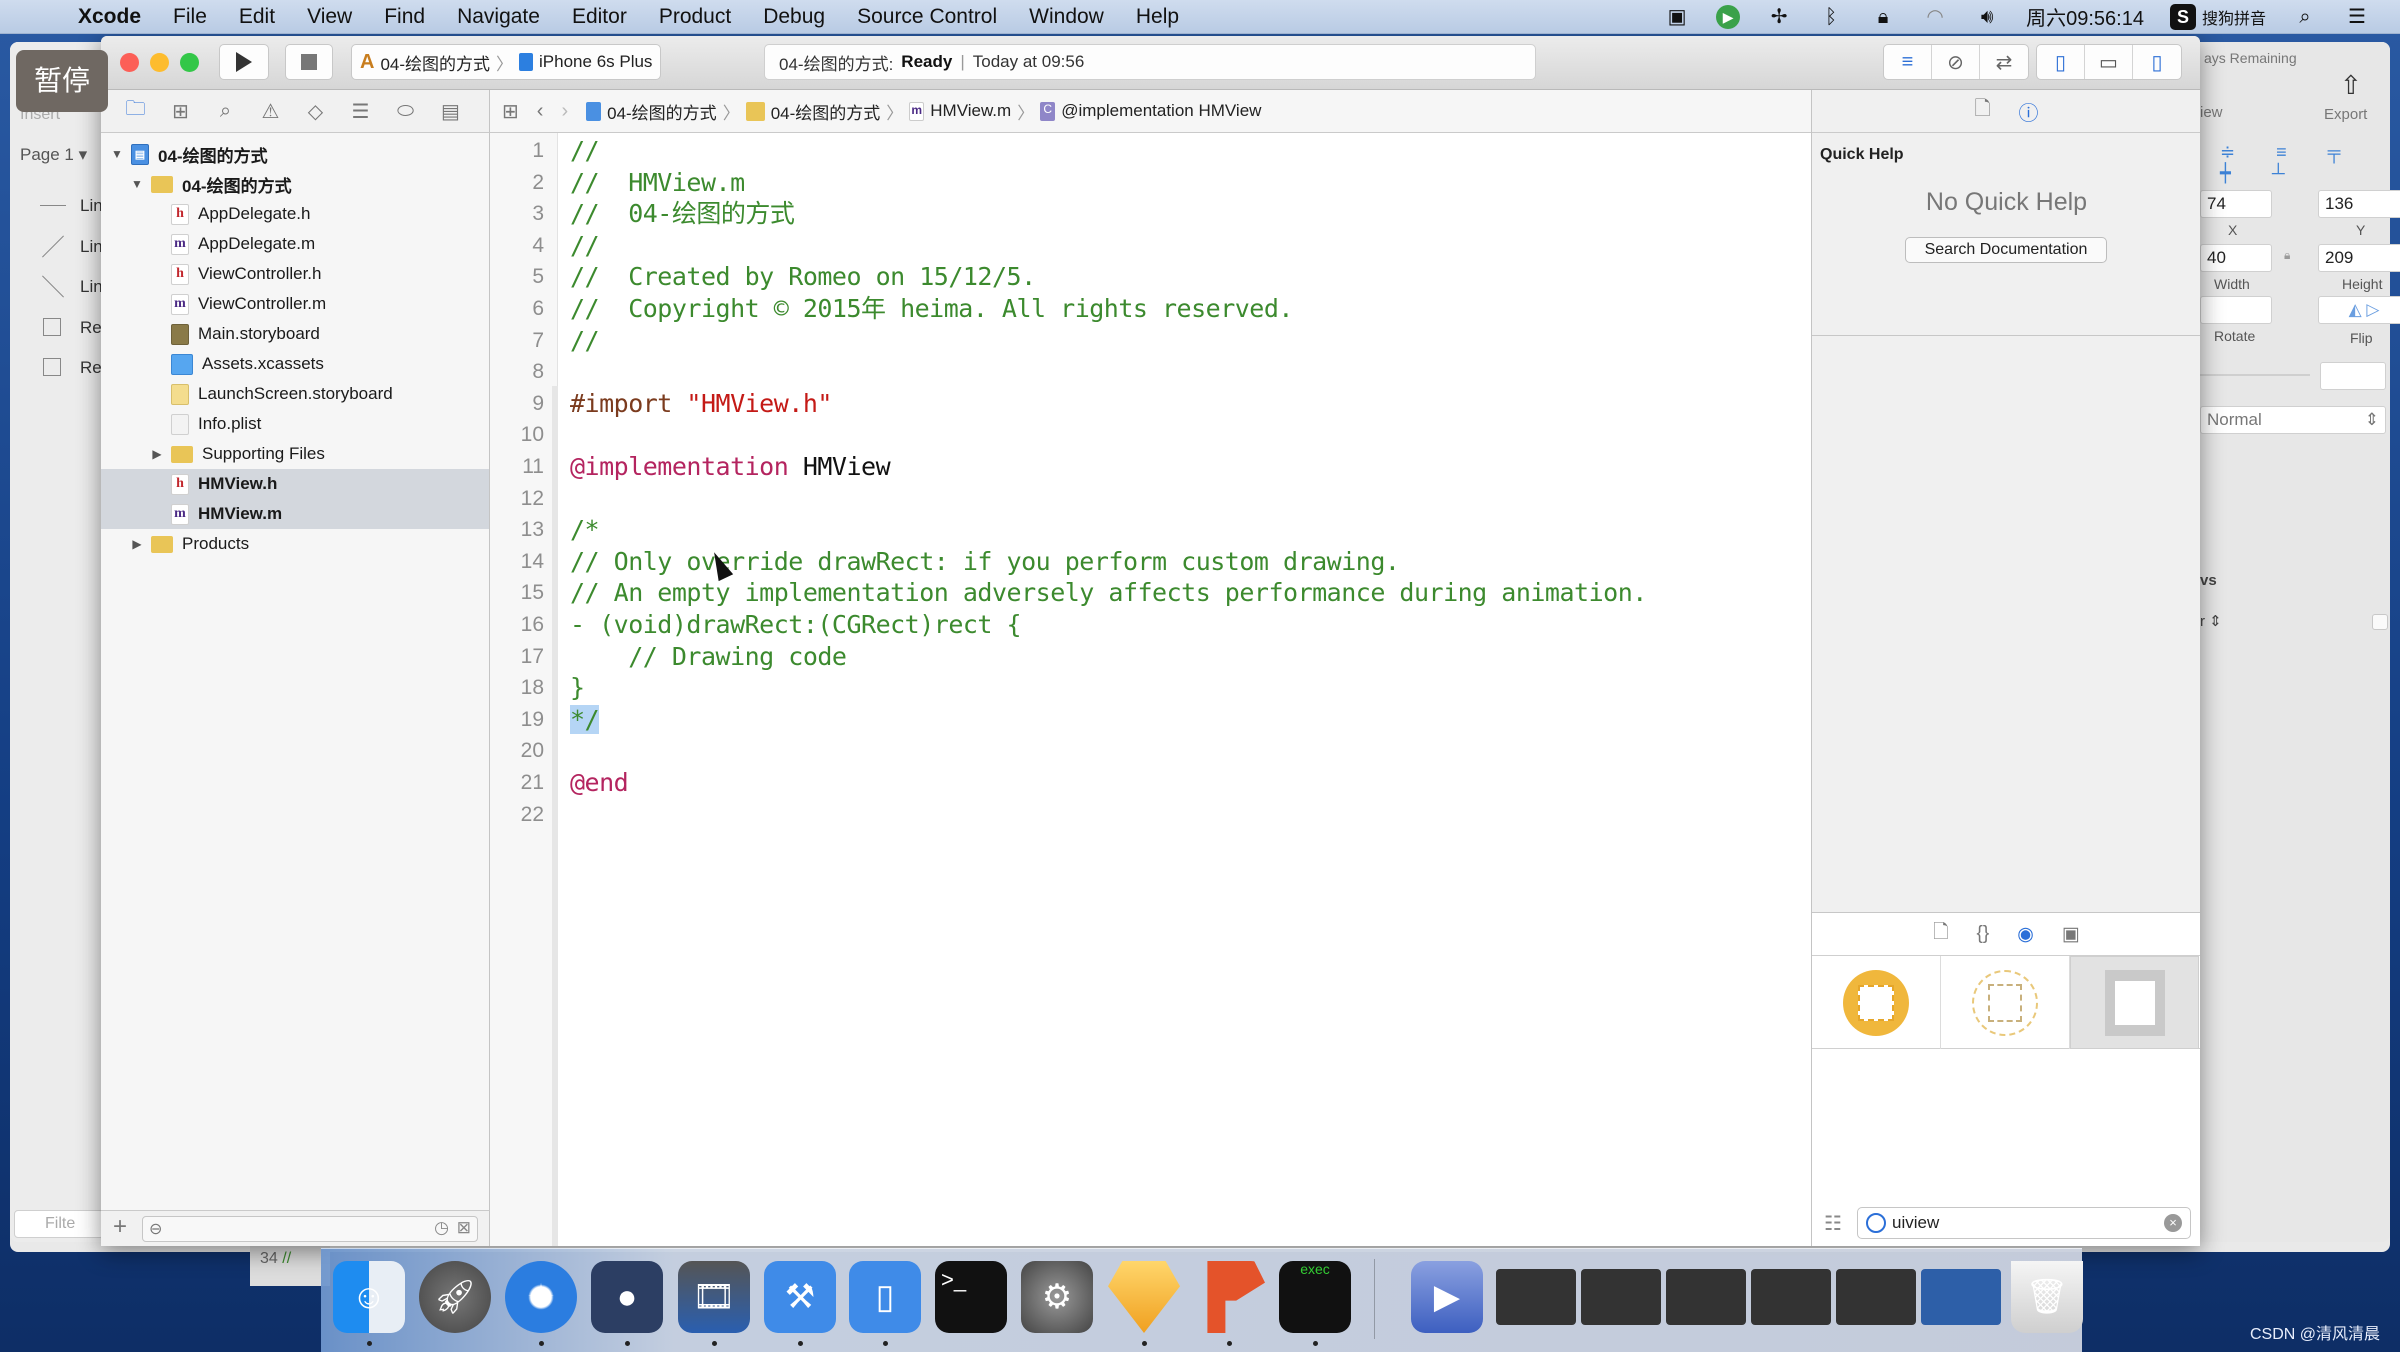 The image size is (2400, 1352). Describe the element at coordinates (1150, 720) in the screenshot. I see `code-line: 19 */` at that location.